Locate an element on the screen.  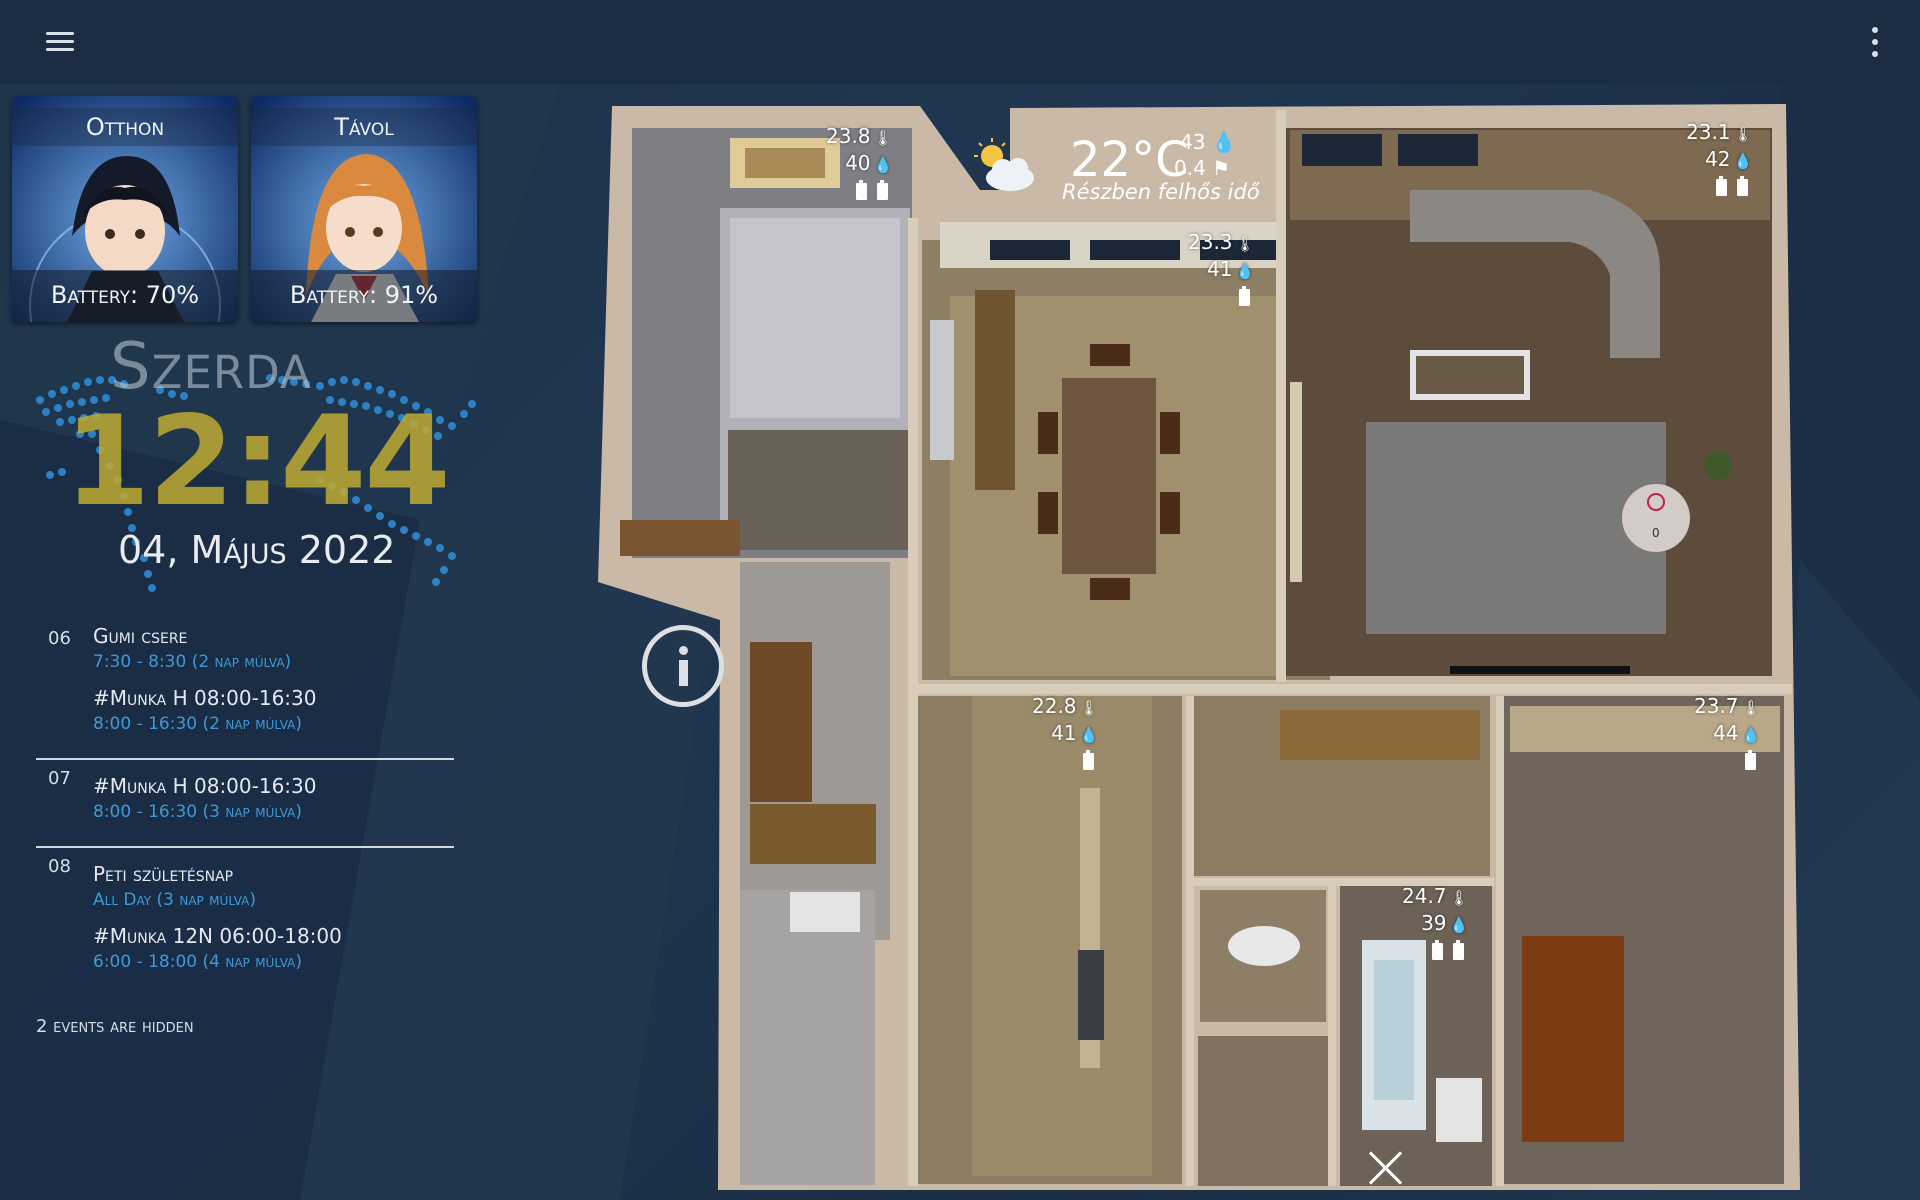
day-number: 06 is located at coordinates (59, 638).